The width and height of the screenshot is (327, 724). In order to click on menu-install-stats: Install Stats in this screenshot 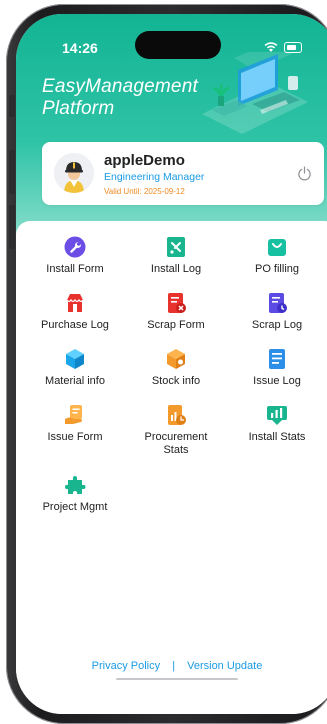, I will do `click(277, 424)`.